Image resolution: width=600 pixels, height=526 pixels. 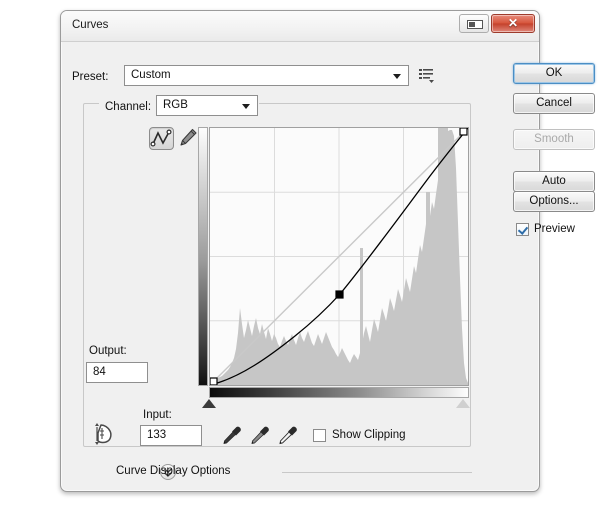 I want to click on eyedropper-gray-icon, so click(x=260, y=435).